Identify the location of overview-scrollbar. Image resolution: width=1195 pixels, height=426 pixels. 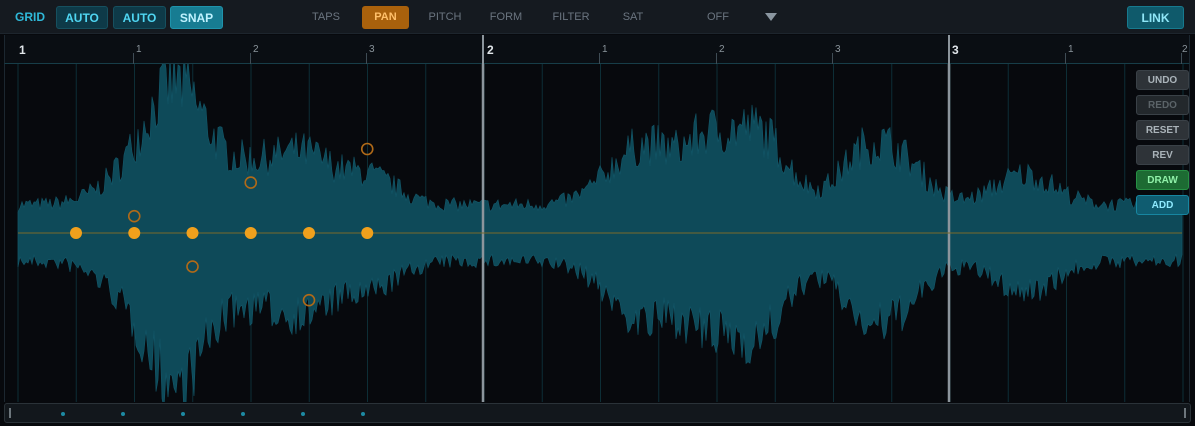
(597, 413).